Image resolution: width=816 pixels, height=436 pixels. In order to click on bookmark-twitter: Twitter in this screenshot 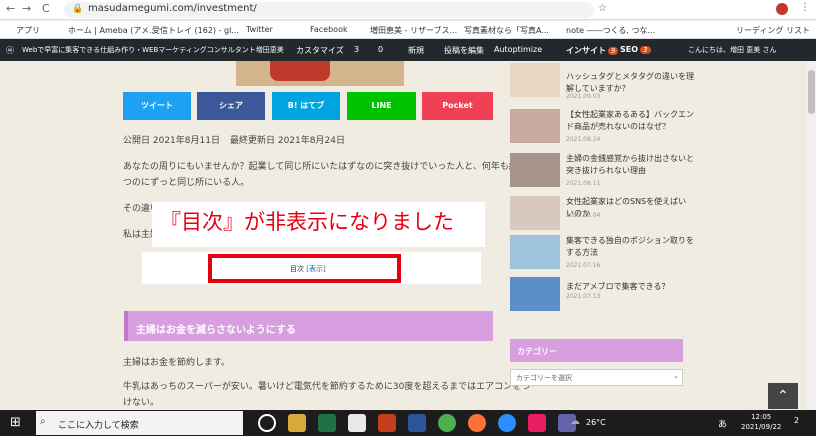, I will do `click(259, 29)`.